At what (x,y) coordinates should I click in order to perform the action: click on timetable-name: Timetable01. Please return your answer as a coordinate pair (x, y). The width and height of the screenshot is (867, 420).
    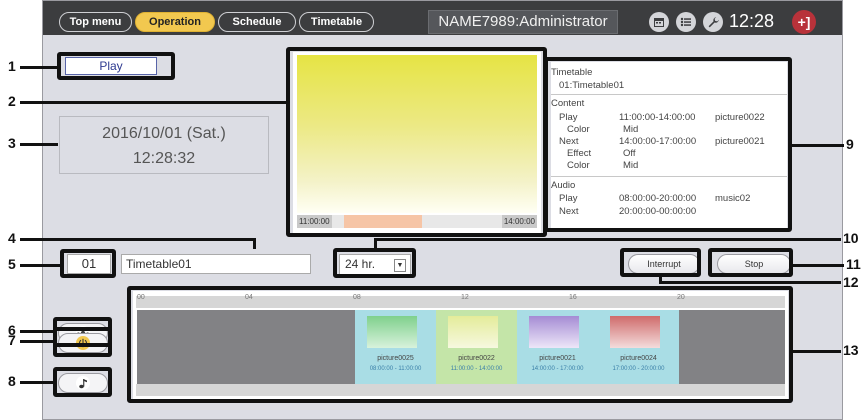
    Looking at the image, I should click on (216, 264).